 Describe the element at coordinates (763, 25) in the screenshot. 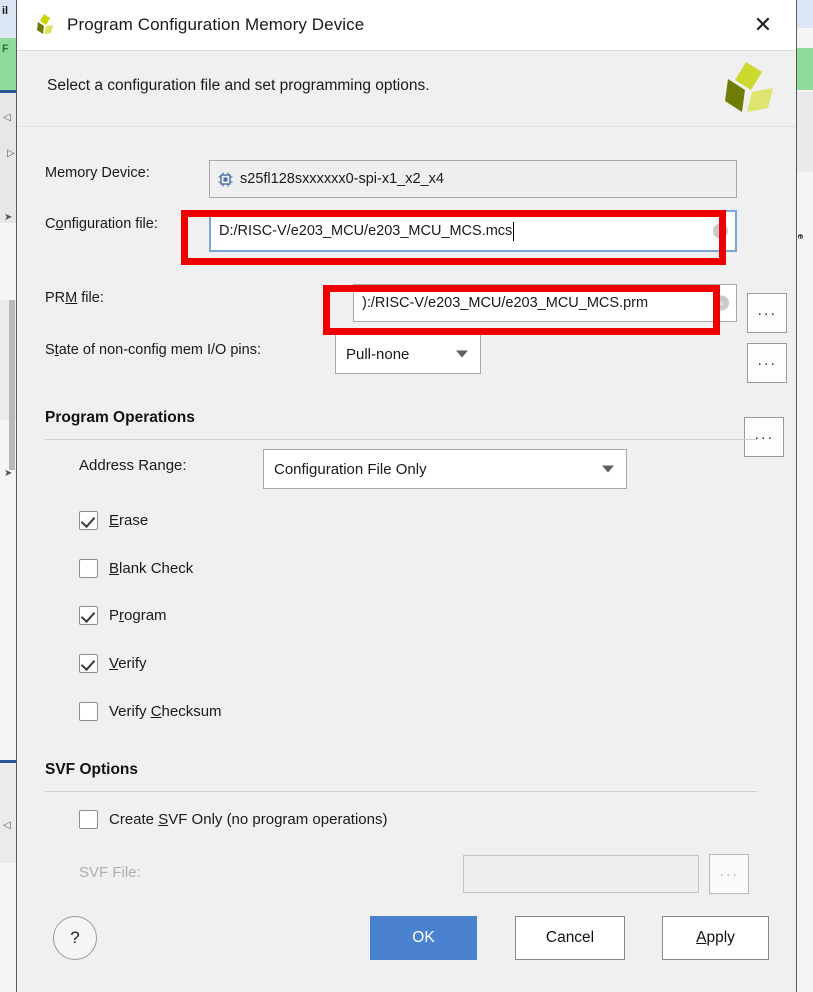

I see `close-icon: ✕` at that location.